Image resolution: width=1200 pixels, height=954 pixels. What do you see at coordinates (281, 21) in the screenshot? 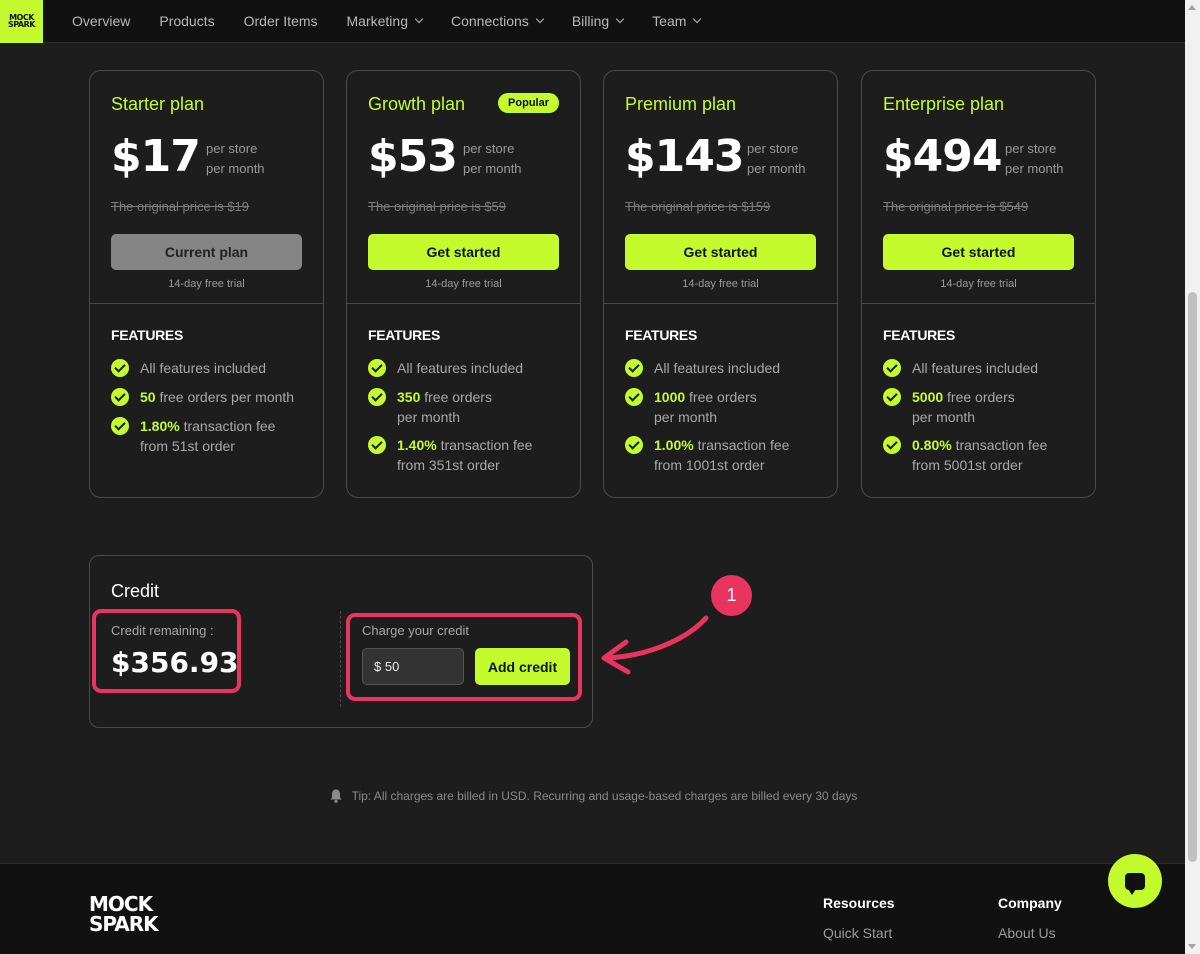
I see `nav-item-order-items: Order Items` at bounding box center [281, 21].